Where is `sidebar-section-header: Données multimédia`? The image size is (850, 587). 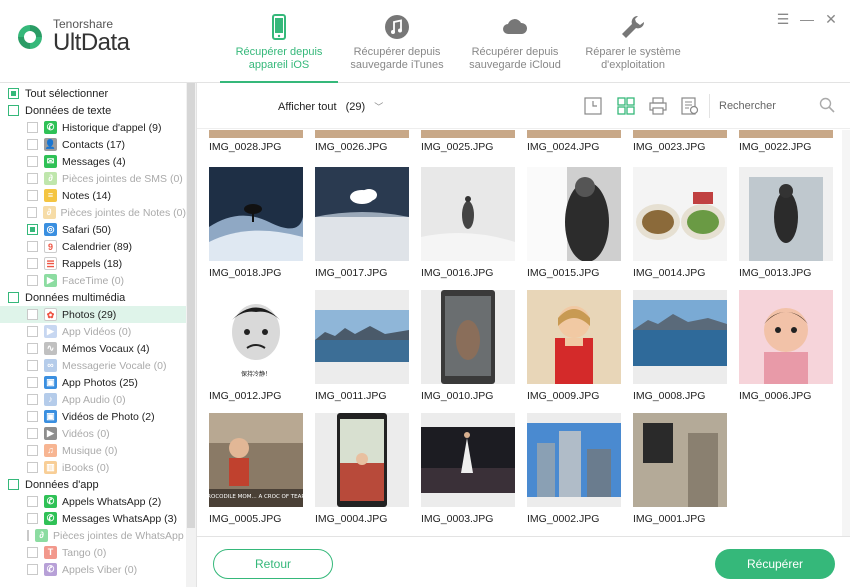
sidebar-section-header: Données multimédia is located at coordinates (93, 297).